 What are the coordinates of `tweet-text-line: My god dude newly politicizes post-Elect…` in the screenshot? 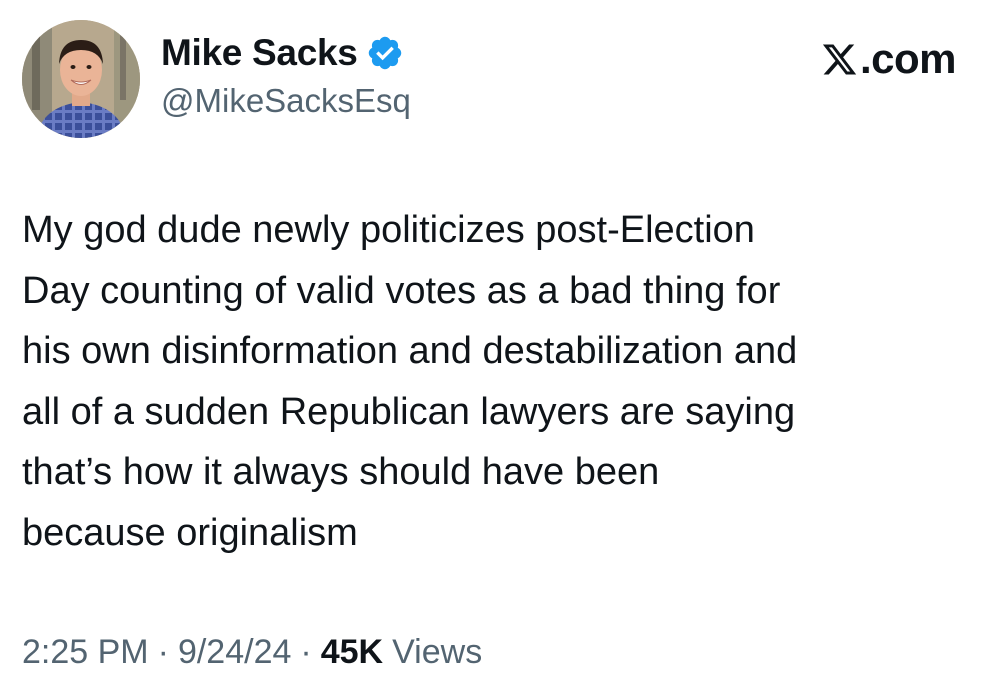 It's located at (388, 230).